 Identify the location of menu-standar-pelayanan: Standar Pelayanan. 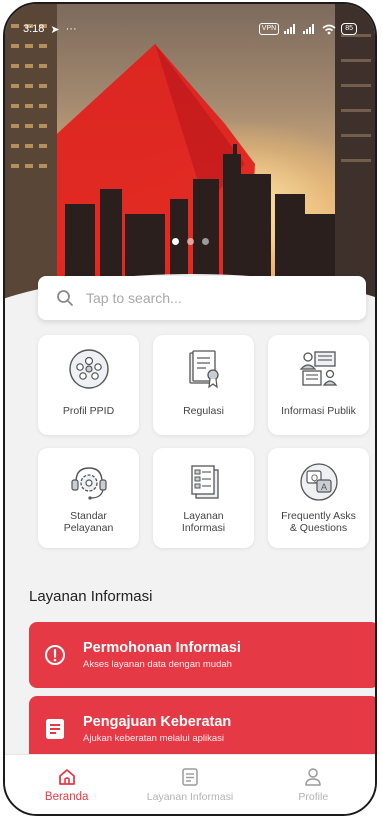
(88, 498).